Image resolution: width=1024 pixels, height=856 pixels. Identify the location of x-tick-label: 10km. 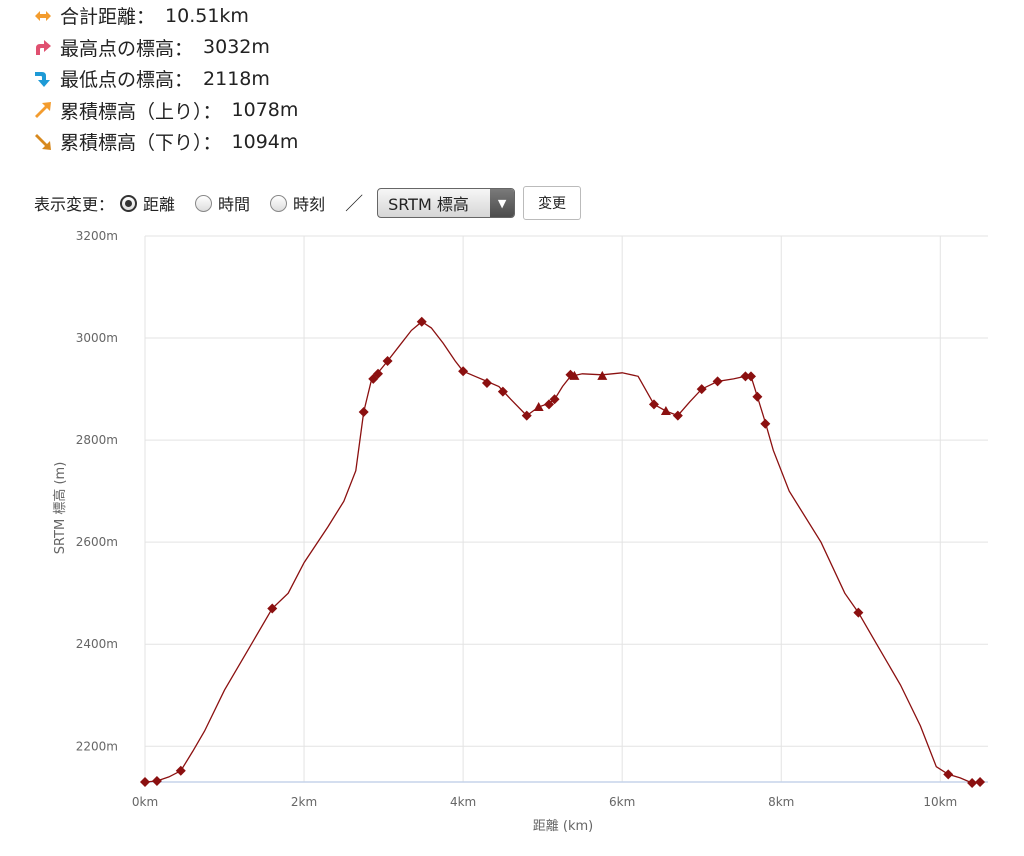
(940, 802).